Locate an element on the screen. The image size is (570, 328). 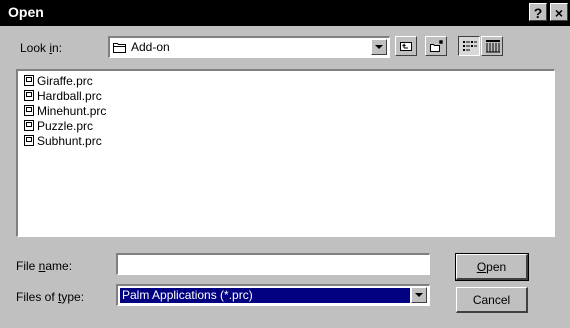
look-in-dropdown: Add-on is located at coordinates (249, 47).